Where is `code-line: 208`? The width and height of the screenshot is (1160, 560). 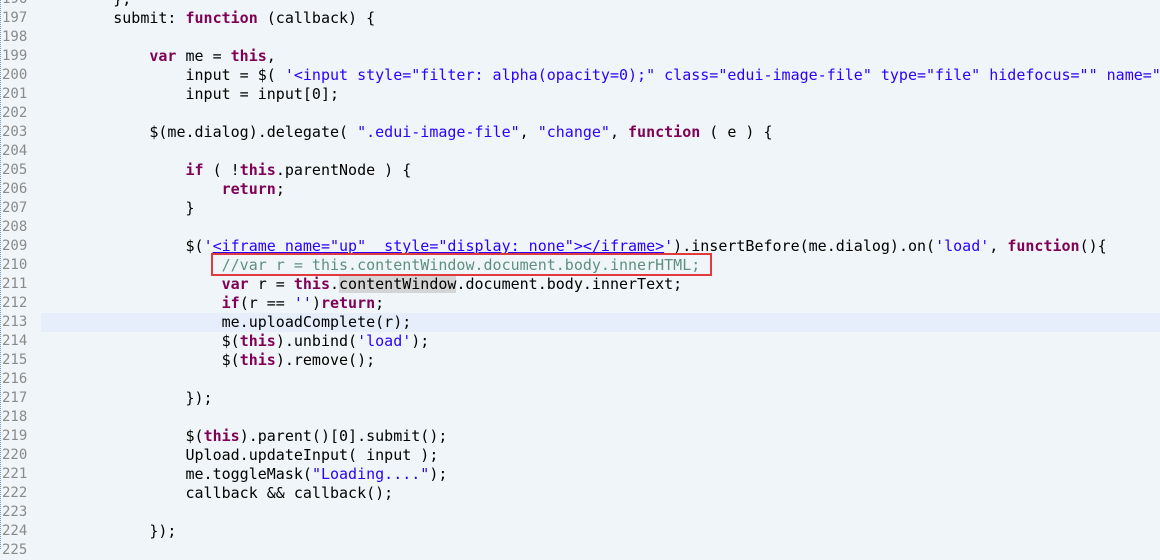 code-line: 208 is located at coordinates (580, 227).